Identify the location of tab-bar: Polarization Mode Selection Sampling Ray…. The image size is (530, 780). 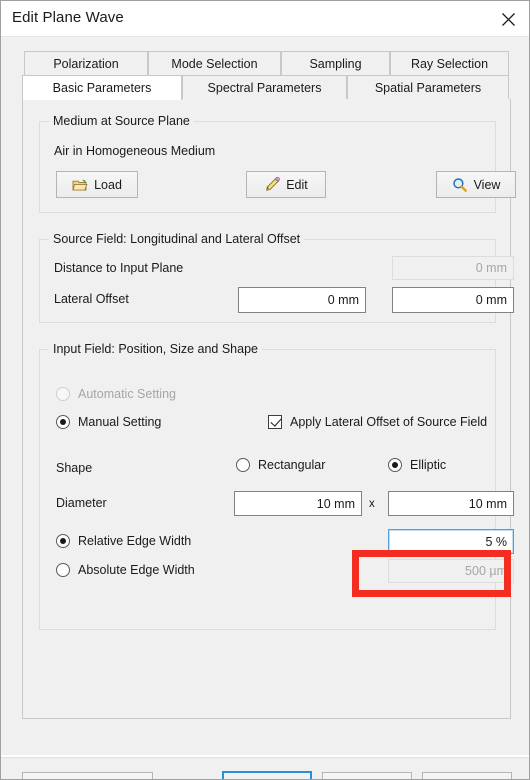
(265, 75).